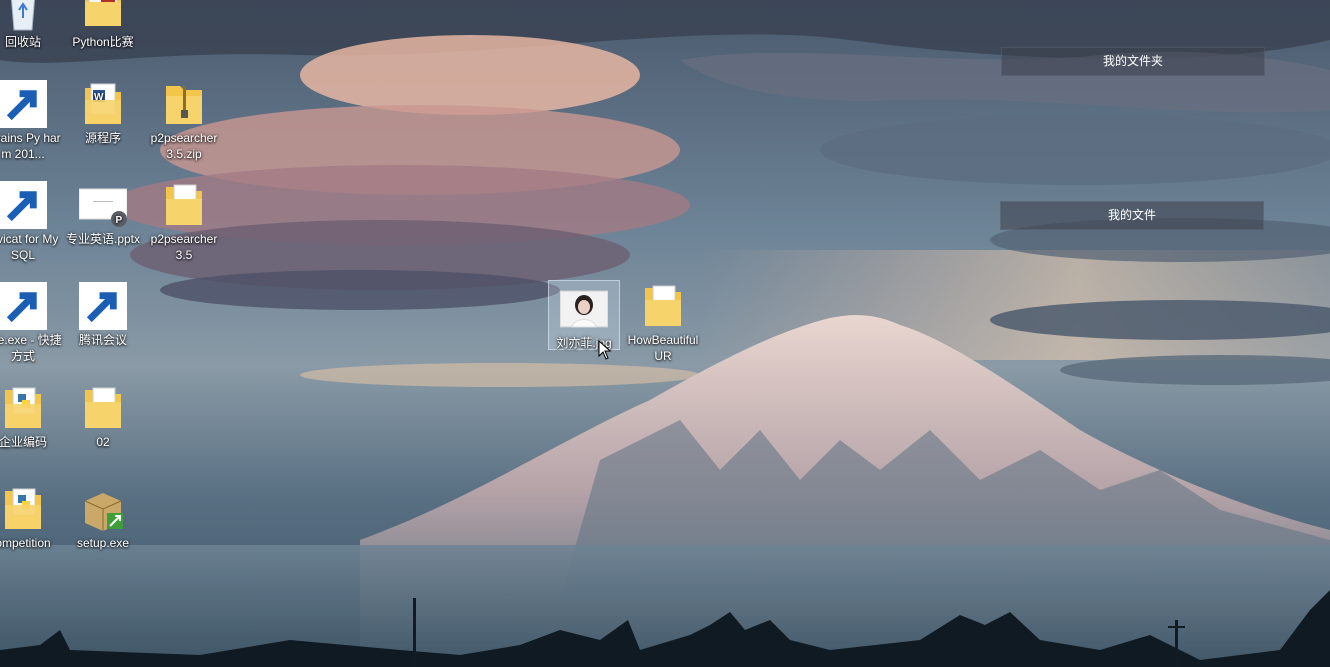 Image resolution: width=1330 pixels, height=667 pixels. I want to click on desktop-icon-label: 源程序, so click(102, 138).